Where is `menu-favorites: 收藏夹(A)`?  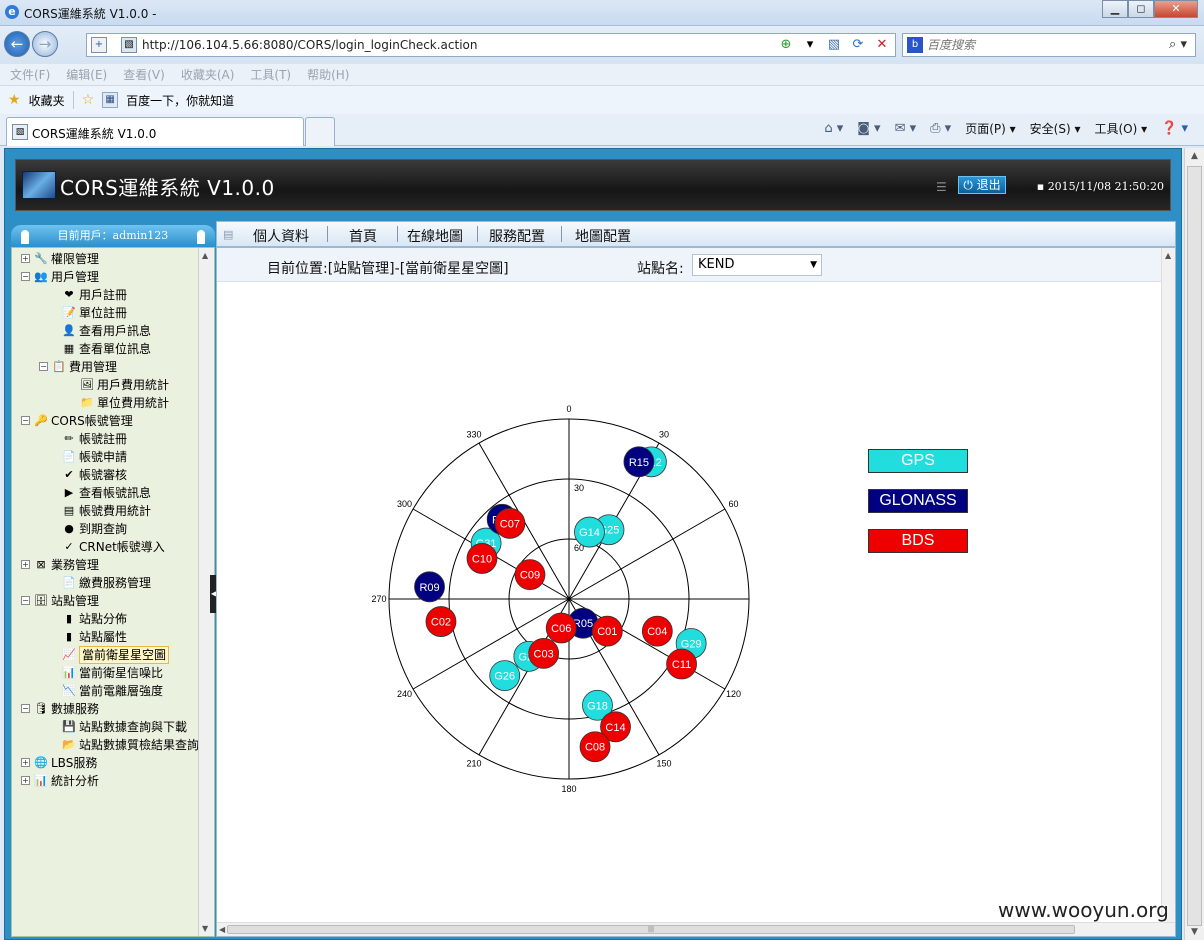 menu-favorites: 收藏夹(A) is located at coordinates (208, 74).